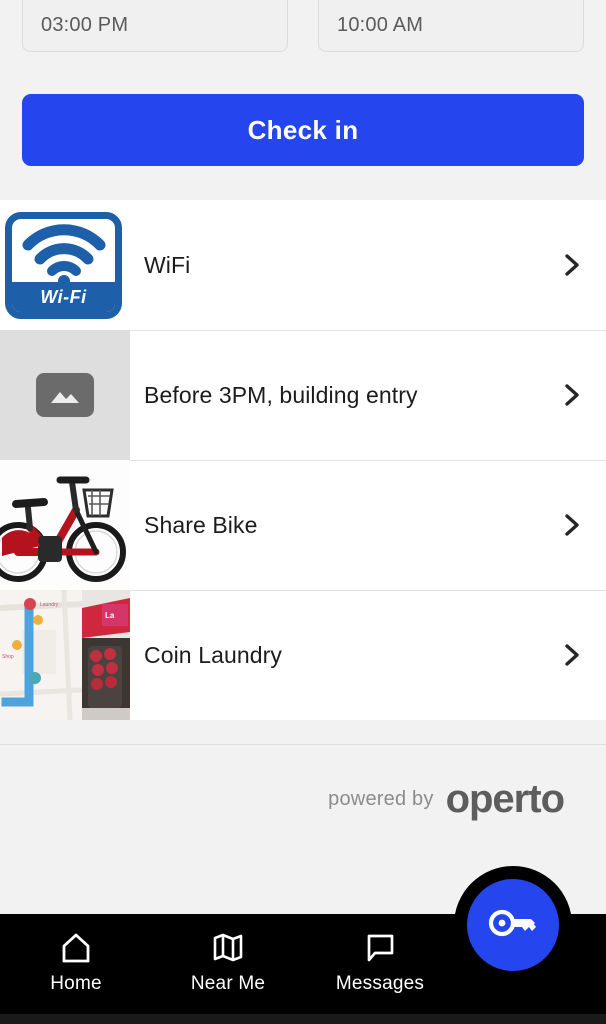 This screenshot has height=1024, width=606. I want to click on list-item-coin-laundry: Laundry Shop La Coin Laundry, so click(303, 655).